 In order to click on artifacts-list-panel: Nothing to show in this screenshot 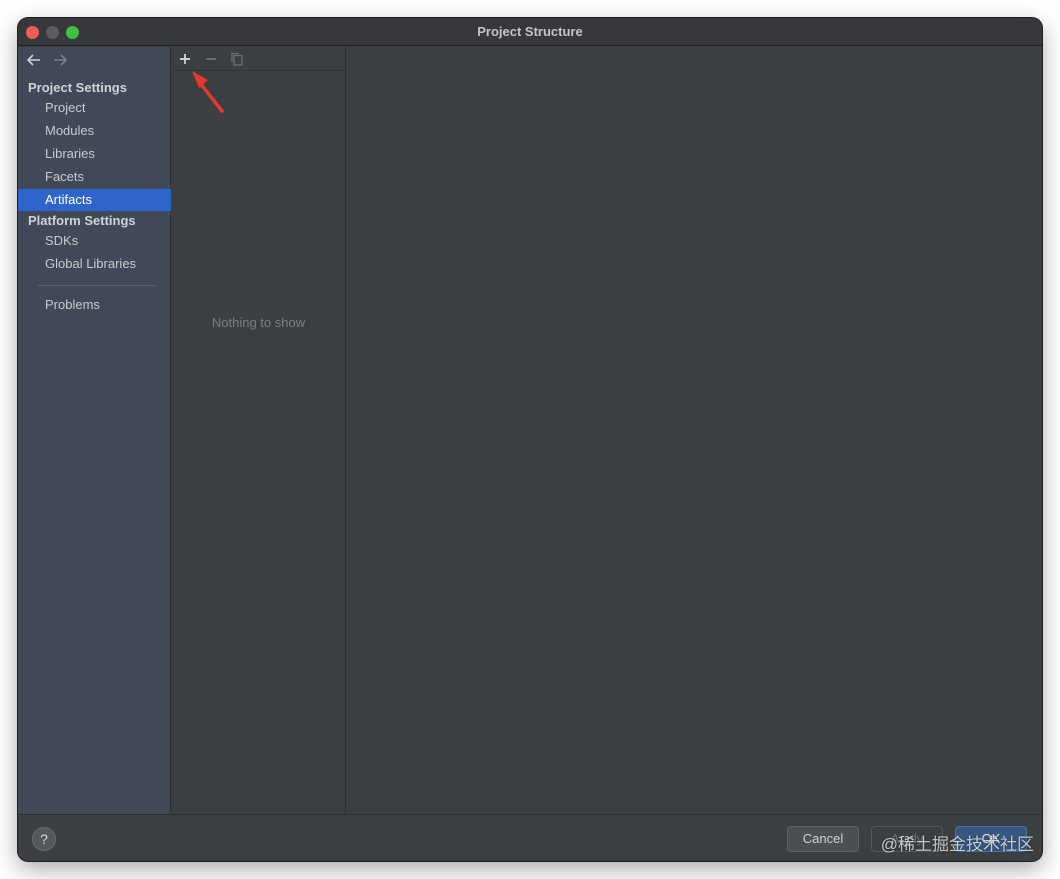, I will do `click(259, 430)`.